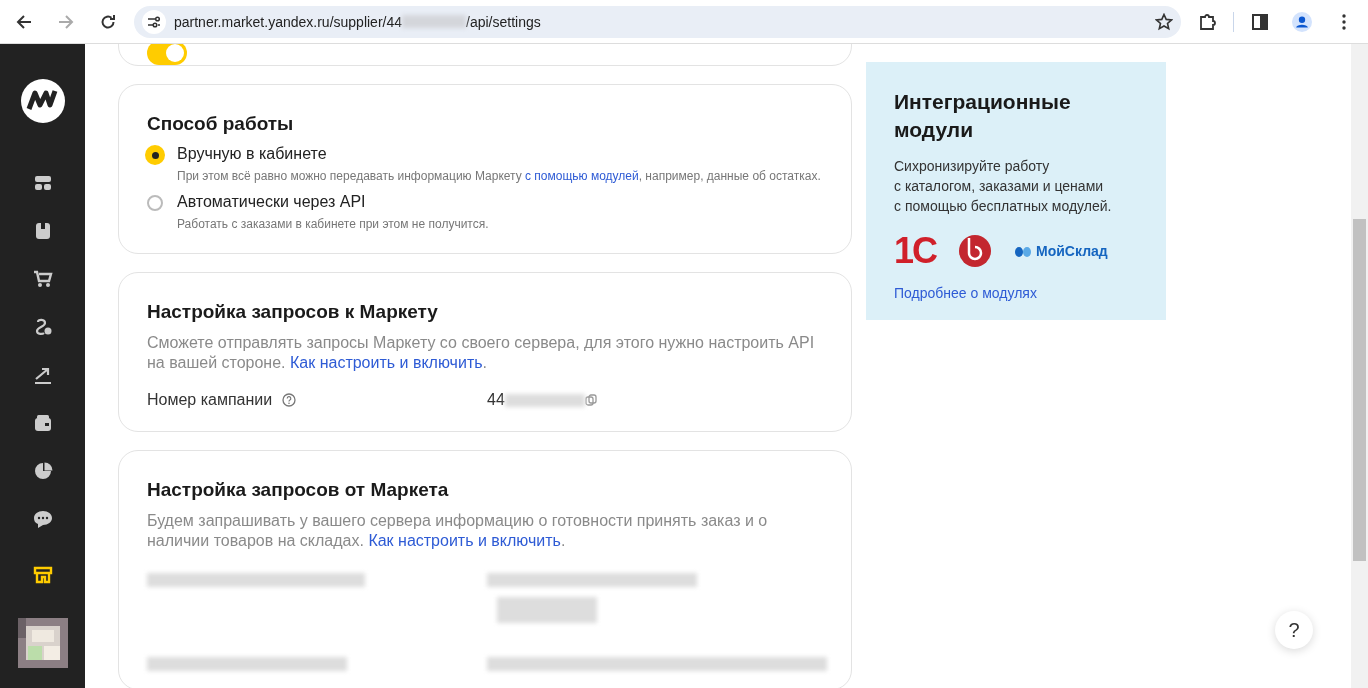  Describe the element at coordinates (252, 154) in the screenshot. I see `option-label: Вручную в кабинете` at that location.